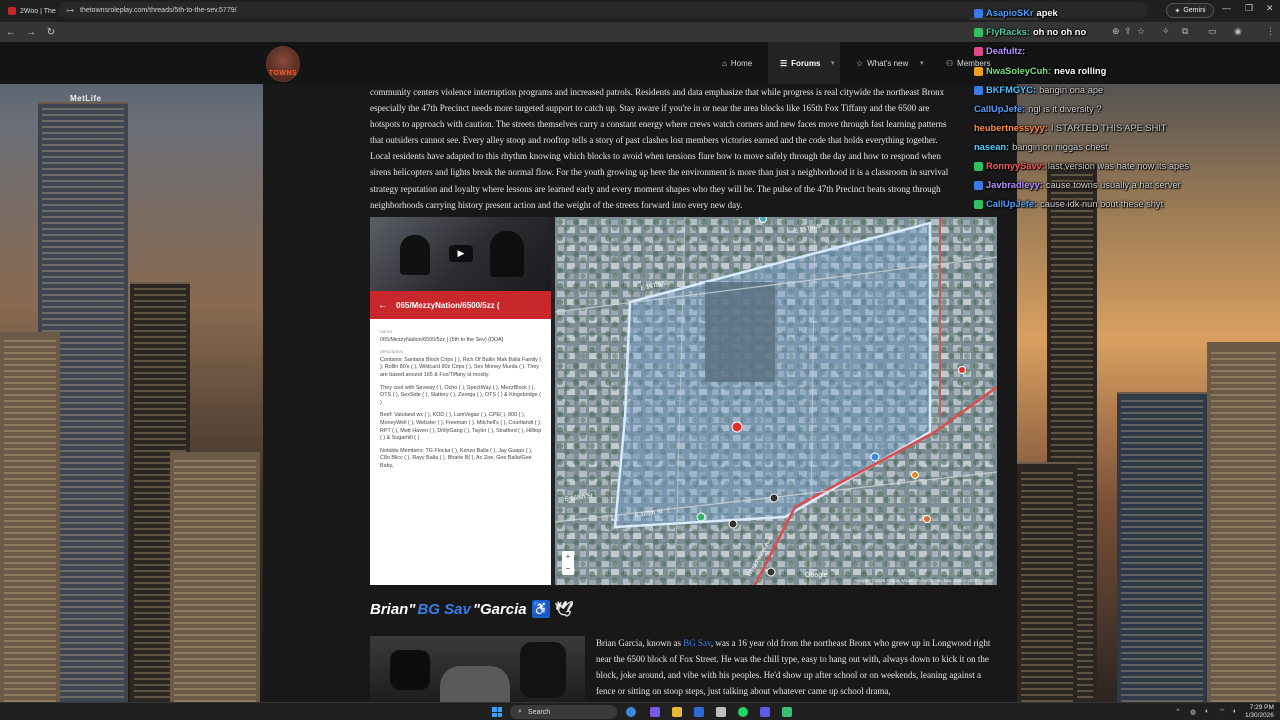 The height and width of the screenshot is (720, 1280). What do you see at coordinates (11, 32) in the screenshot?
I see `back-icon: ←` at bounding box center [11, 32].